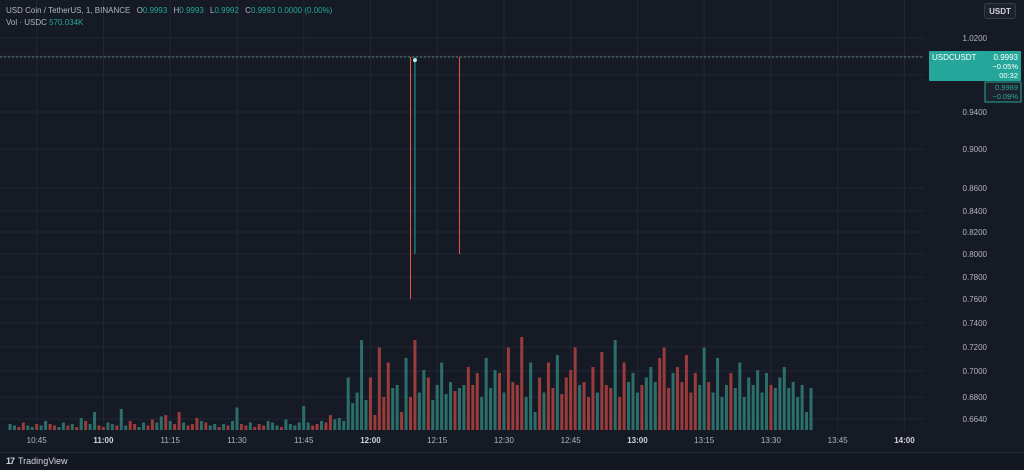 The image size is (1024, 470). Describe the element at coordinates (704, 440) in the screenshot. I see `x-tick-label: 13:15` at that location.